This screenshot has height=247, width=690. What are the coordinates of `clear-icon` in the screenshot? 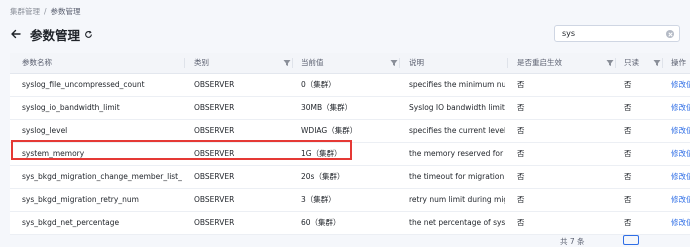 It's located at (670, 34).